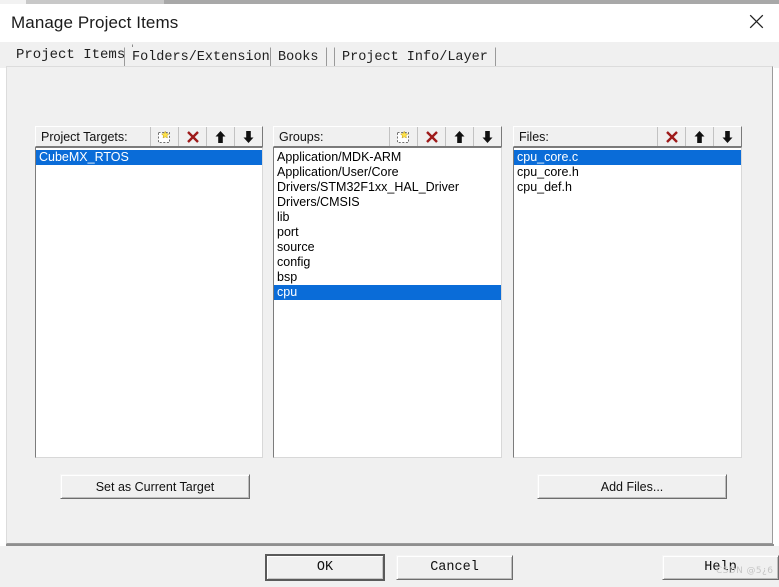  I want to click on groups-toolbar, so click(445, 136).